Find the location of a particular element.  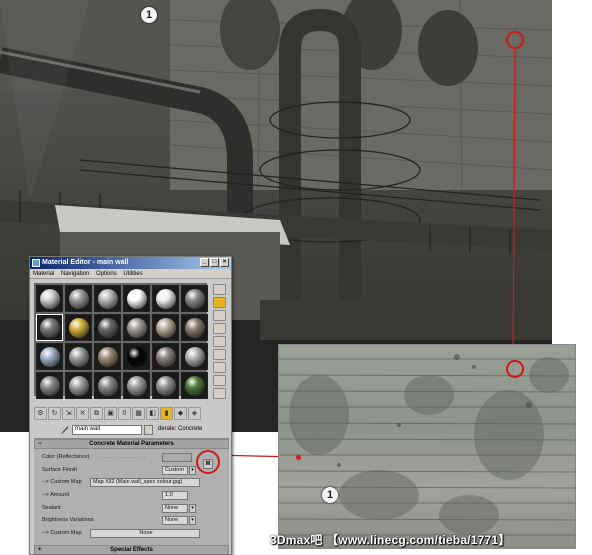

sealant-select: None is located at coordinates (175, 508).